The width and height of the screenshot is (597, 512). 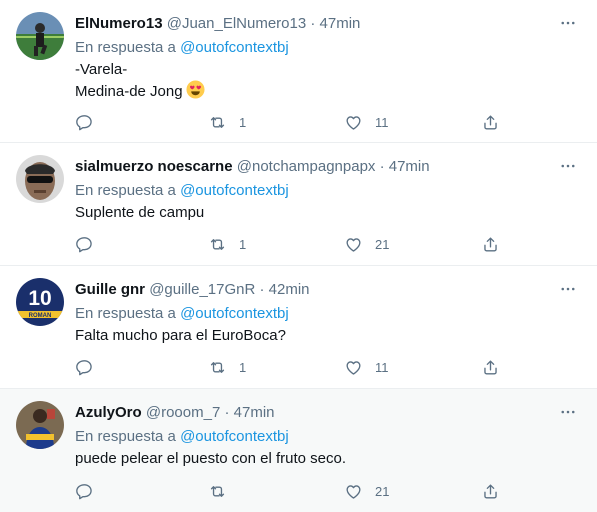 I want to click on tweet-text-line: Suplente de campu, so click(x=140, y=212).